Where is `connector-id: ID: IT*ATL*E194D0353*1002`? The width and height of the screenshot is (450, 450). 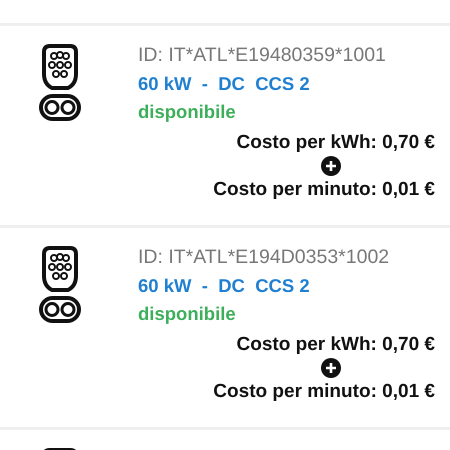 connector-id: ID: IT*ATL*E194D0353*1002 is located at coordinates (264, 257).